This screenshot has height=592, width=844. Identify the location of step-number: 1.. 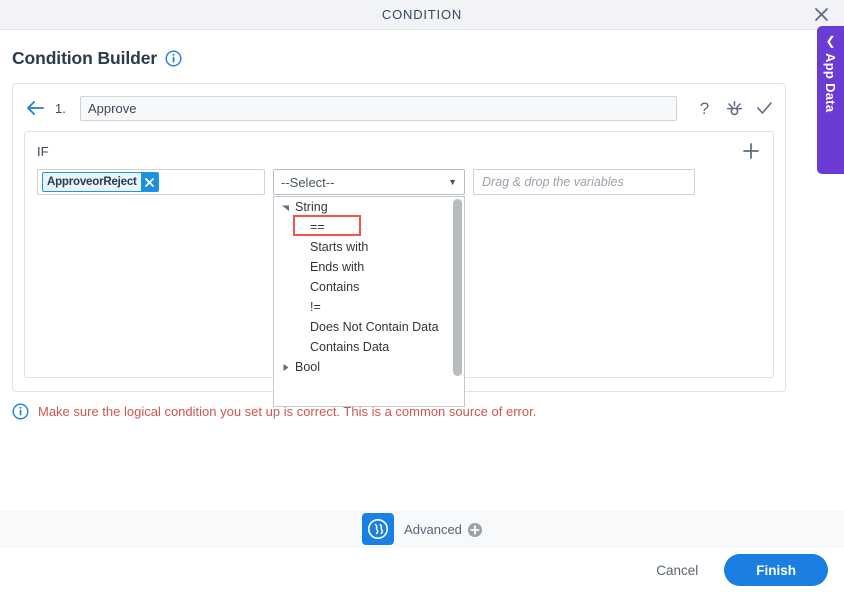
(60, 108).